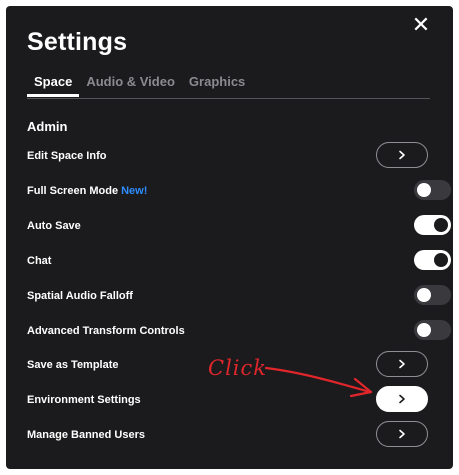 This screenshot has height=475, width=459. Describe the element at coordinates (229, 366) in the screenshot. I see `row-save-as-template: Save as Template` at that location.